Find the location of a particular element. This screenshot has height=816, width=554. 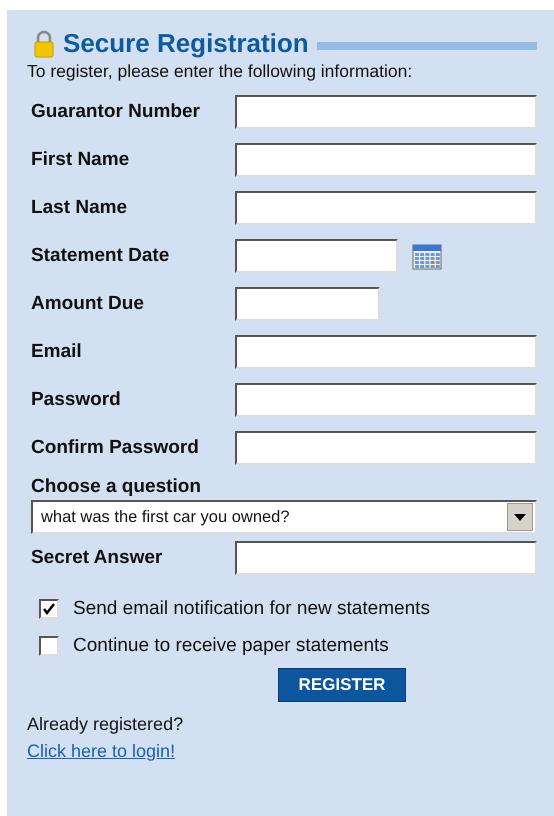

padlock-icon is located at coordinates (44, 44).